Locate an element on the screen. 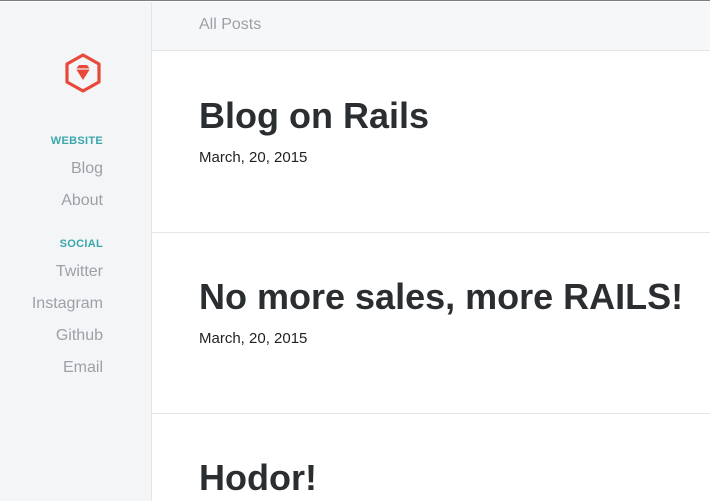  post-title: Hodor! is located at coordinates (258, 478).